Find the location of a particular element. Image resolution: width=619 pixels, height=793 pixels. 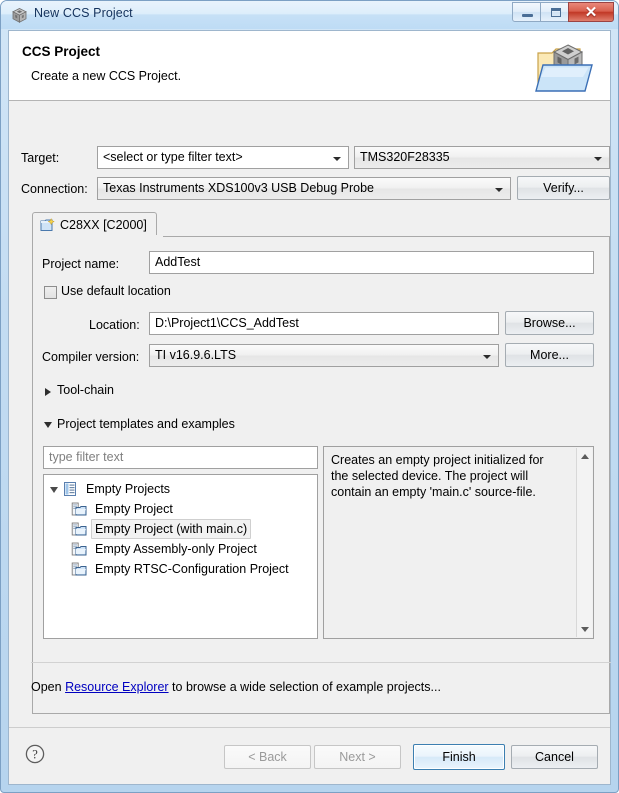

back-button: < Back is located at coordinates (267, 757).